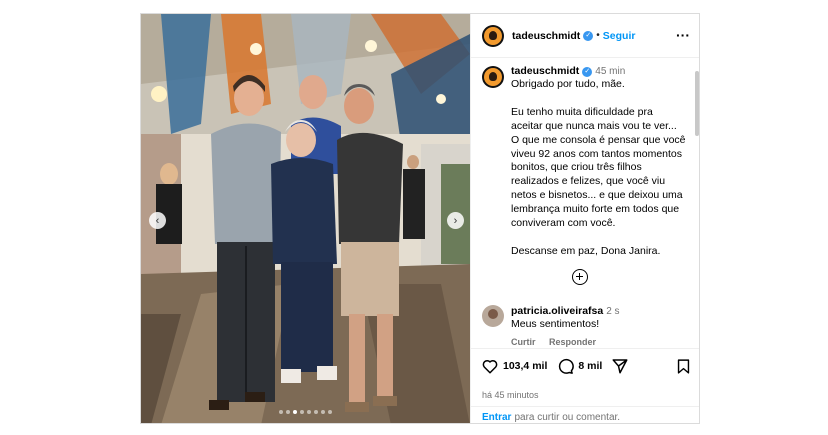  I want to click on follow-button: Seguir, so click(619, 36).